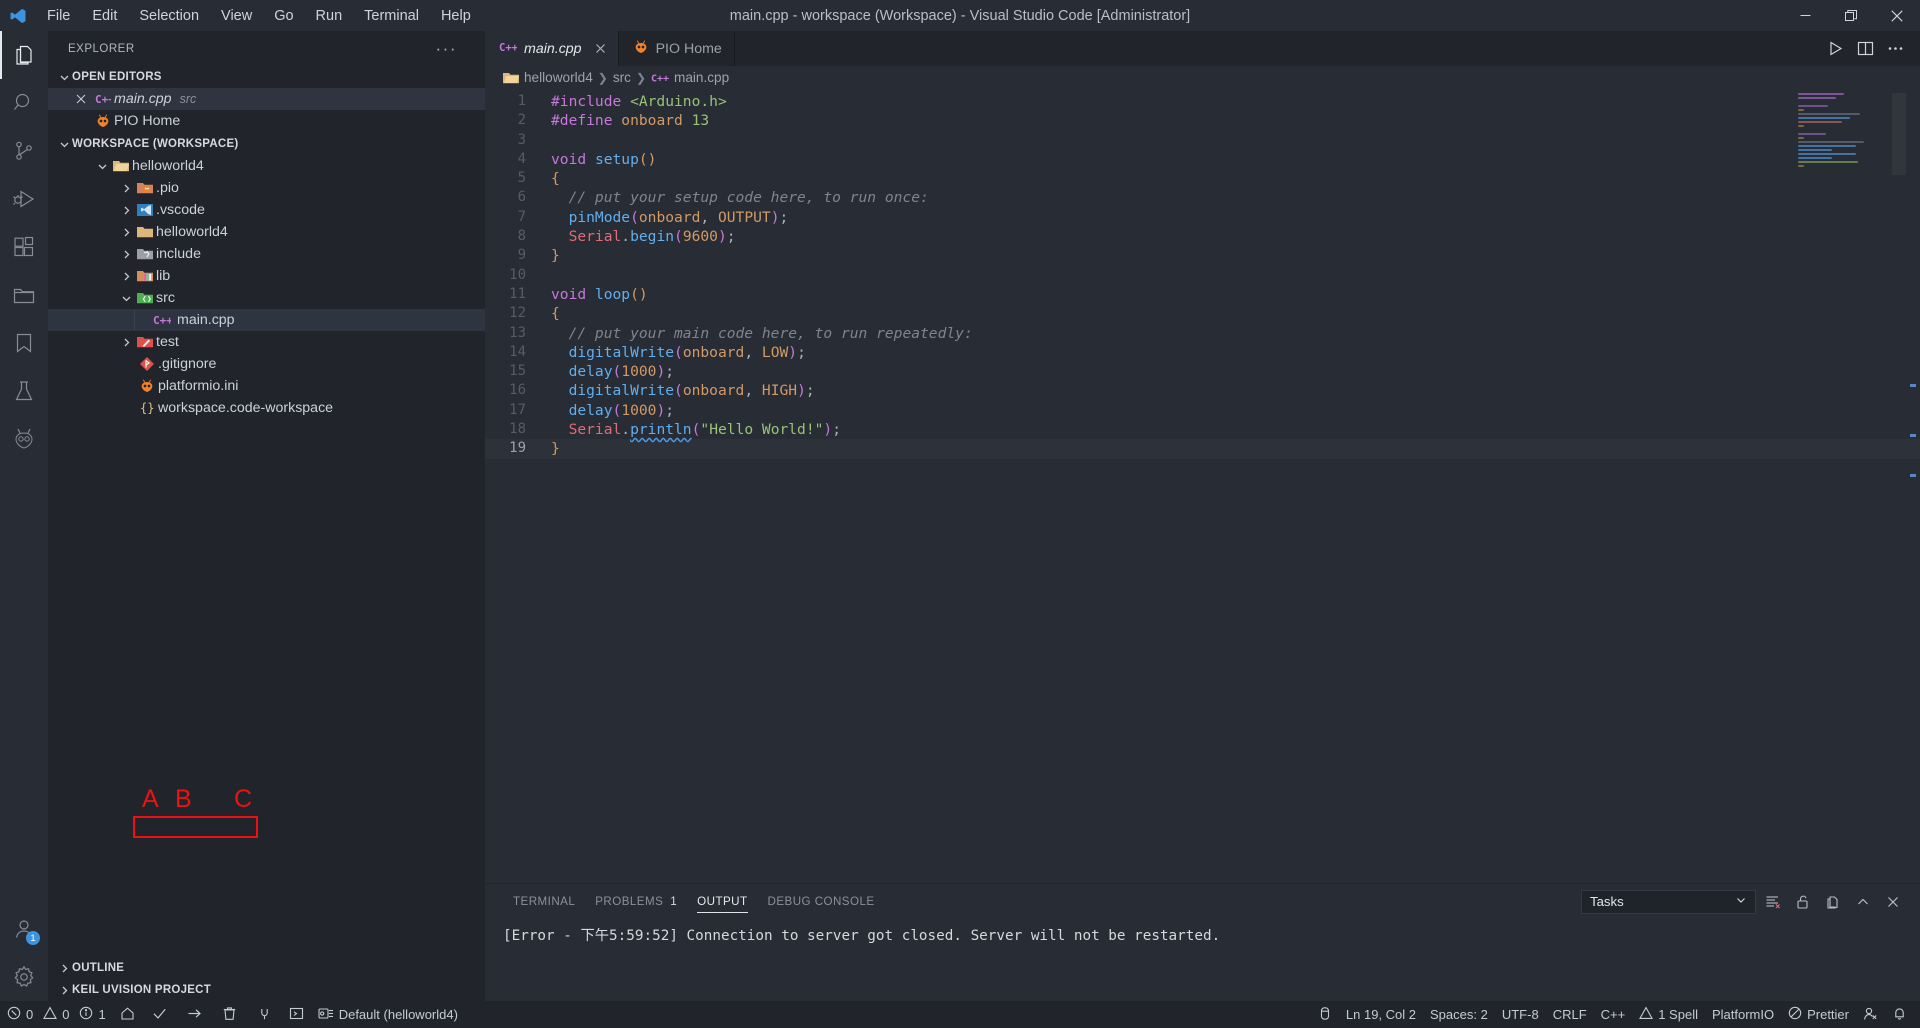  Describe the element at coordinates (266, 166) in the screenshot. I see `tree-item-helloworld4-root: helloworld4` at that location.